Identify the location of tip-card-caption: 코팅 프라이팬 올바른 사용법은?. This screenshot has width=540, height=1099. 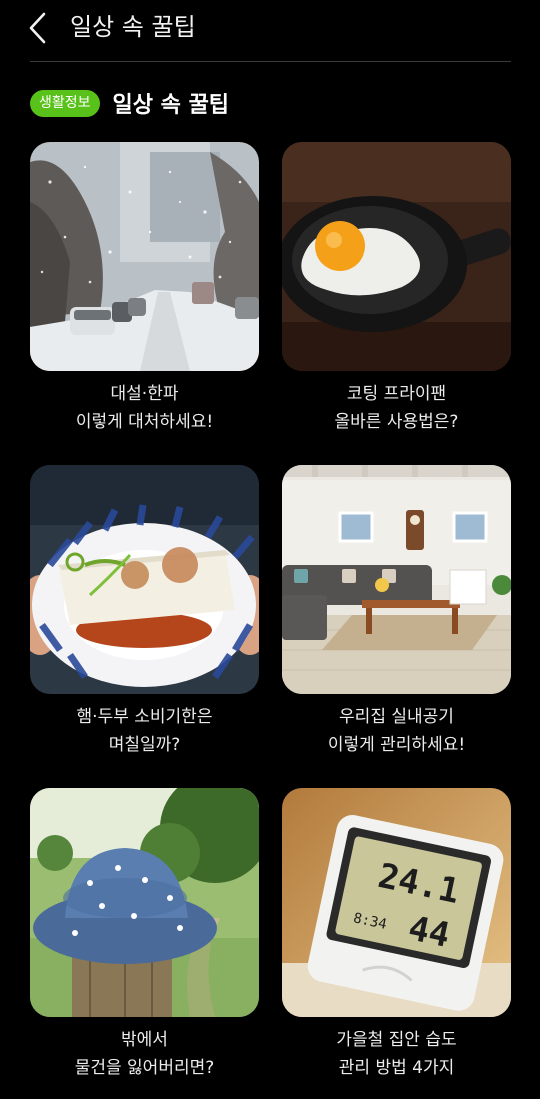
(396, 408).